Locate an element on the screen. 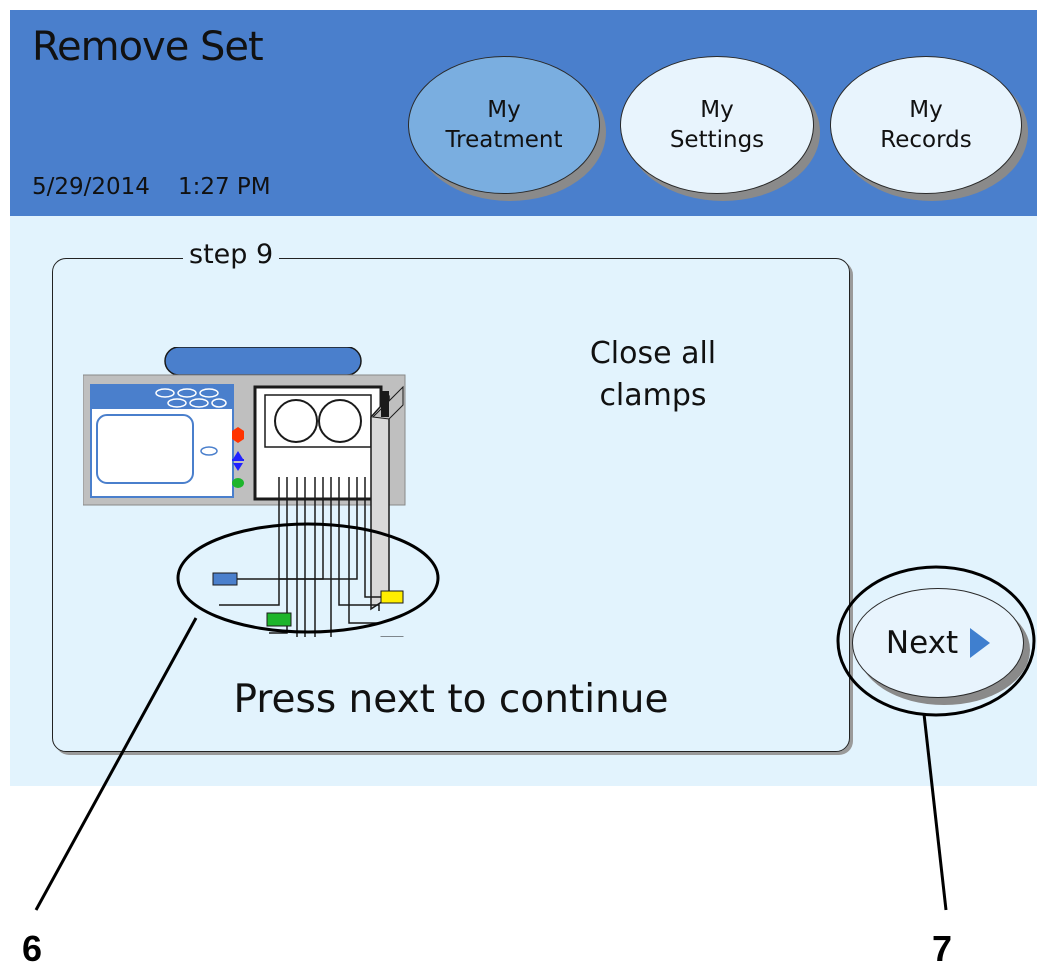 Image resolution: width=1037 pixels, height=978 pixels. tab-my-settings-label: My Settings is located at coordinates (717, 125).